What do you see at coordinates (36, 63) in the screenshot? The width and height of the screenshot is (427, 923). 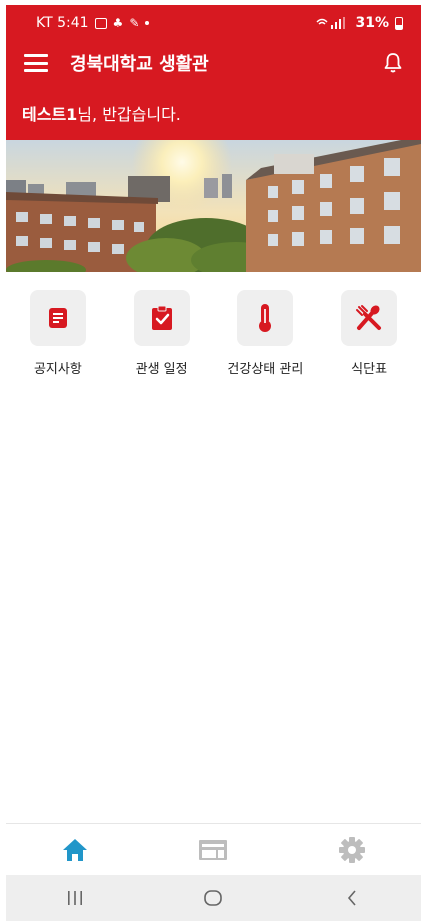 I see `menu-icon` at bounding box center [36, 63].